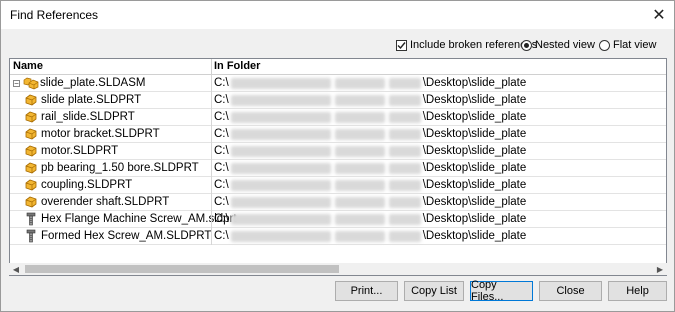  I want to click on nested-view-radio: Nested view, so click(558, 45).